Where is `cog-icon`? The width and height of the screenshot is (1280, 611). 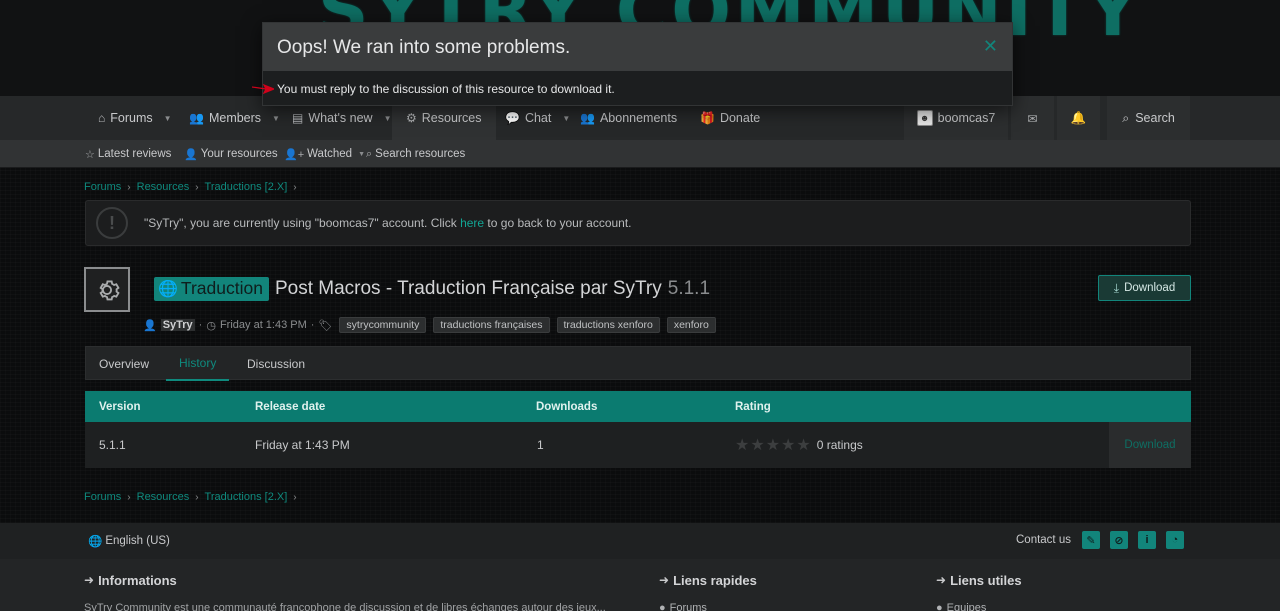 cog-icon is located at coordinates (109, 290).